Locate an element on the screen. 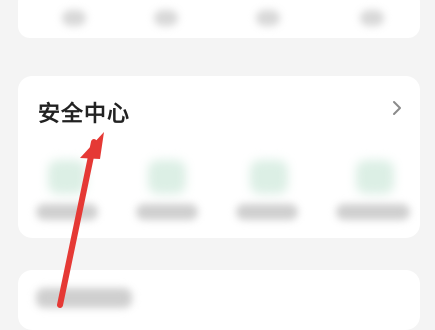  blurred-bottom-item is located at coordinates (84, 298).